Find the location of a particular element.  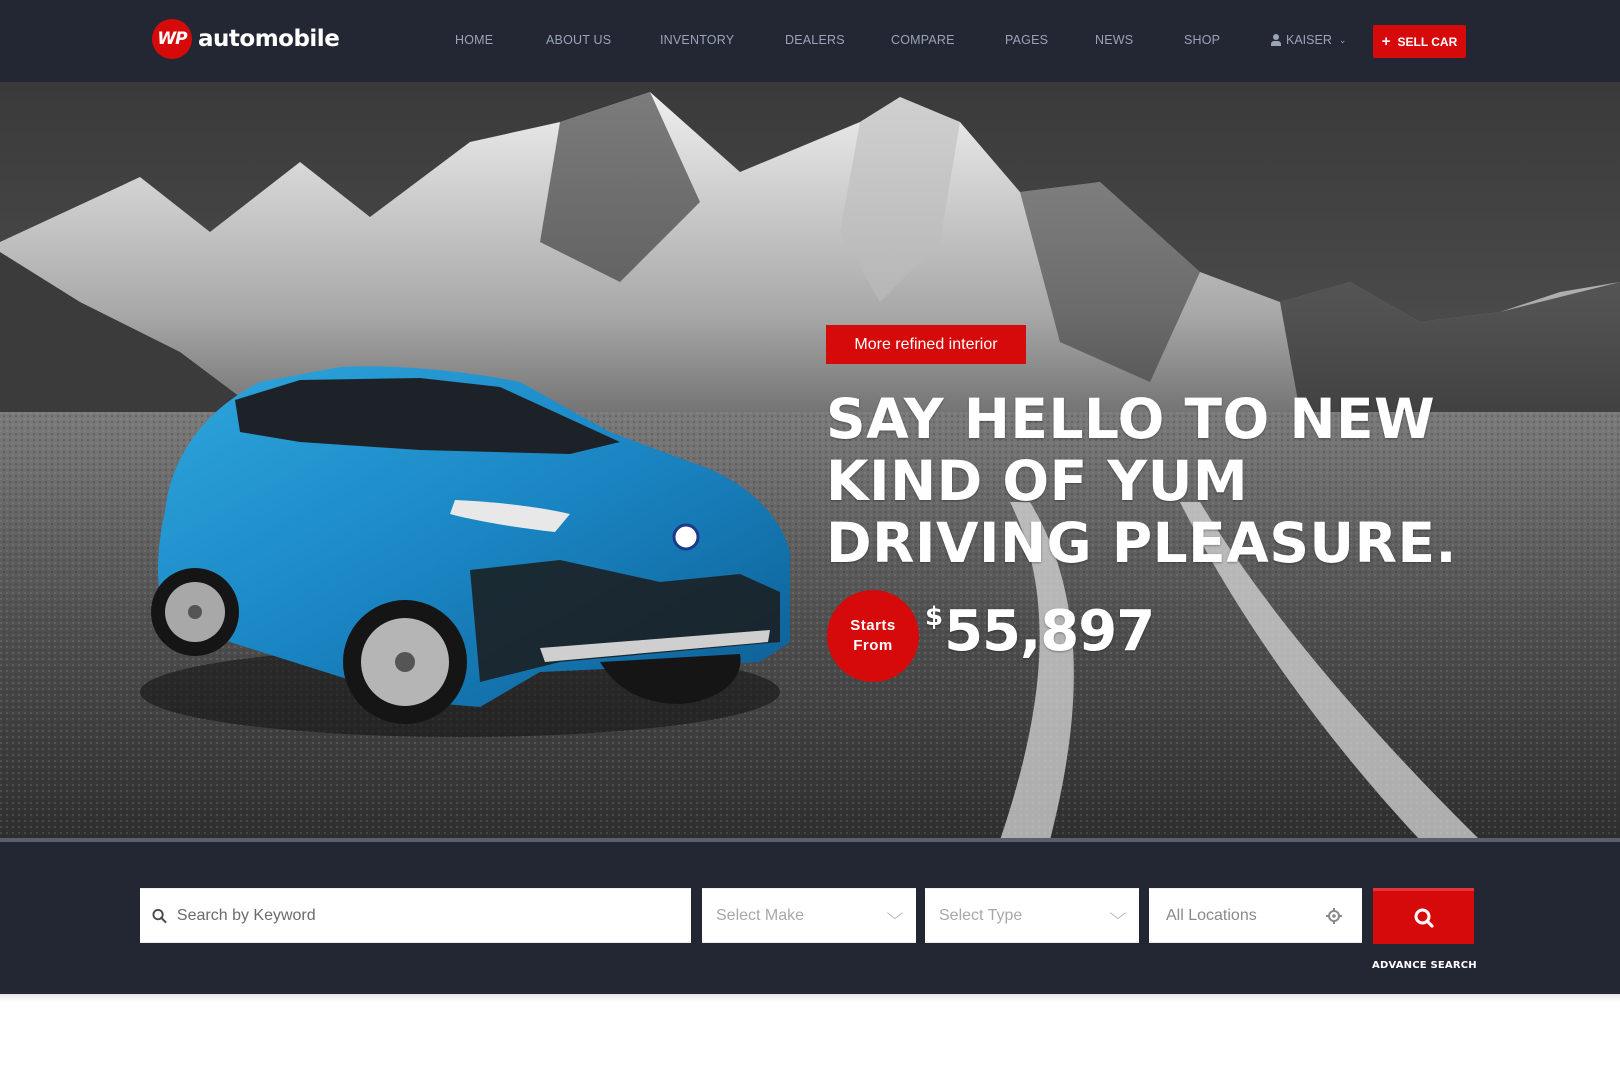

advance-search-link: ADVANCE SEARCH is located at coordinates (1424, 965).